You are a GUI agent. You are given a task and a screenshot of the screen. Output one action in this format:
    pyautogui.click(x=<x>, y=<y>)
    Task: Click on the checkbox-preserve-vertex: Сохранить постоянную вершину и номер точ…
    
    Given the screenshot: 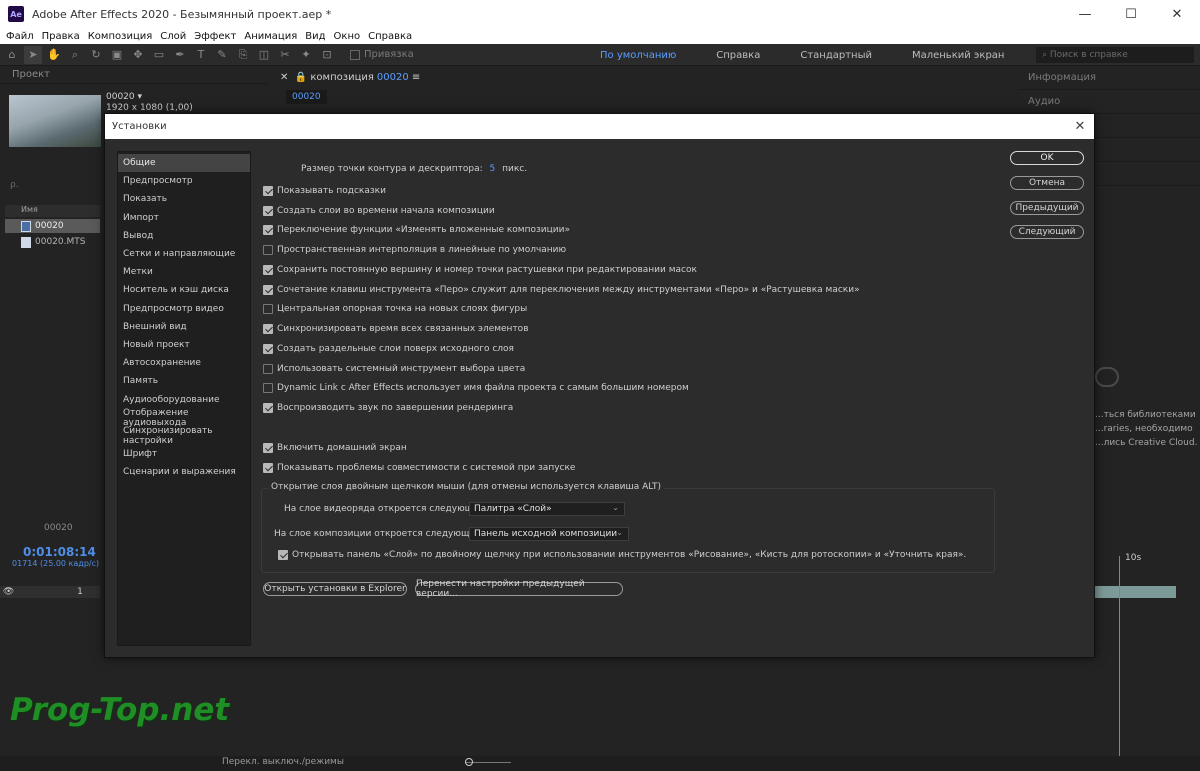 What is the action you would take?
    pyautogui.click(x=480, y=270)
    